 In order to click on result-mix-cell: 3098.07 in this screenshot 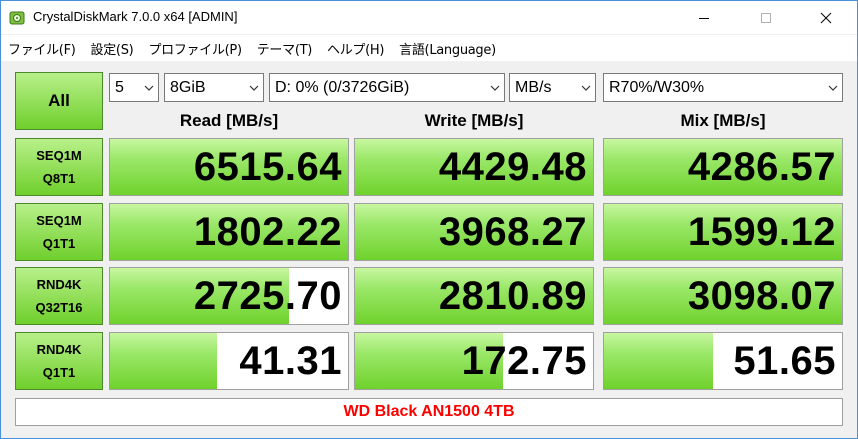, I will do `click(723, 296)`.